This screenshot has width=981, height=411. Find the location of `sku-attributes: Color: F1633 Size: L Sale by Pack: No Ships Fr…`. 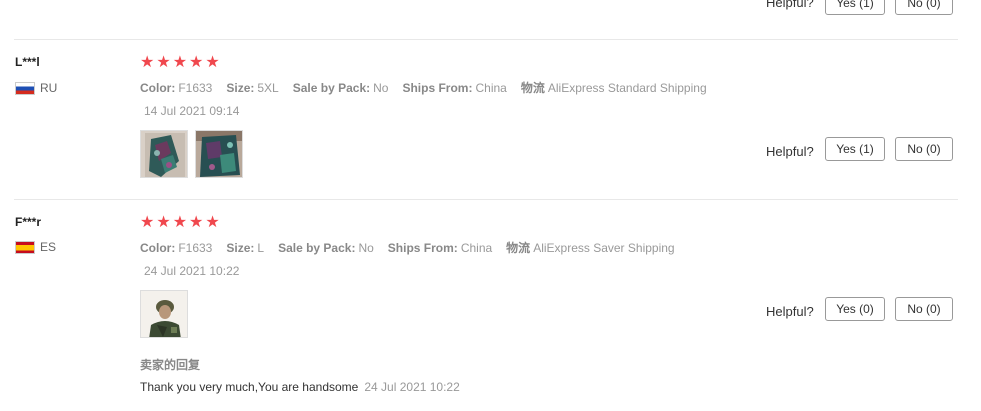

sku-attributes: Color: F1633 Size: L Sale by Pack: No Ships Fr… is located at coordinates (414, 247).